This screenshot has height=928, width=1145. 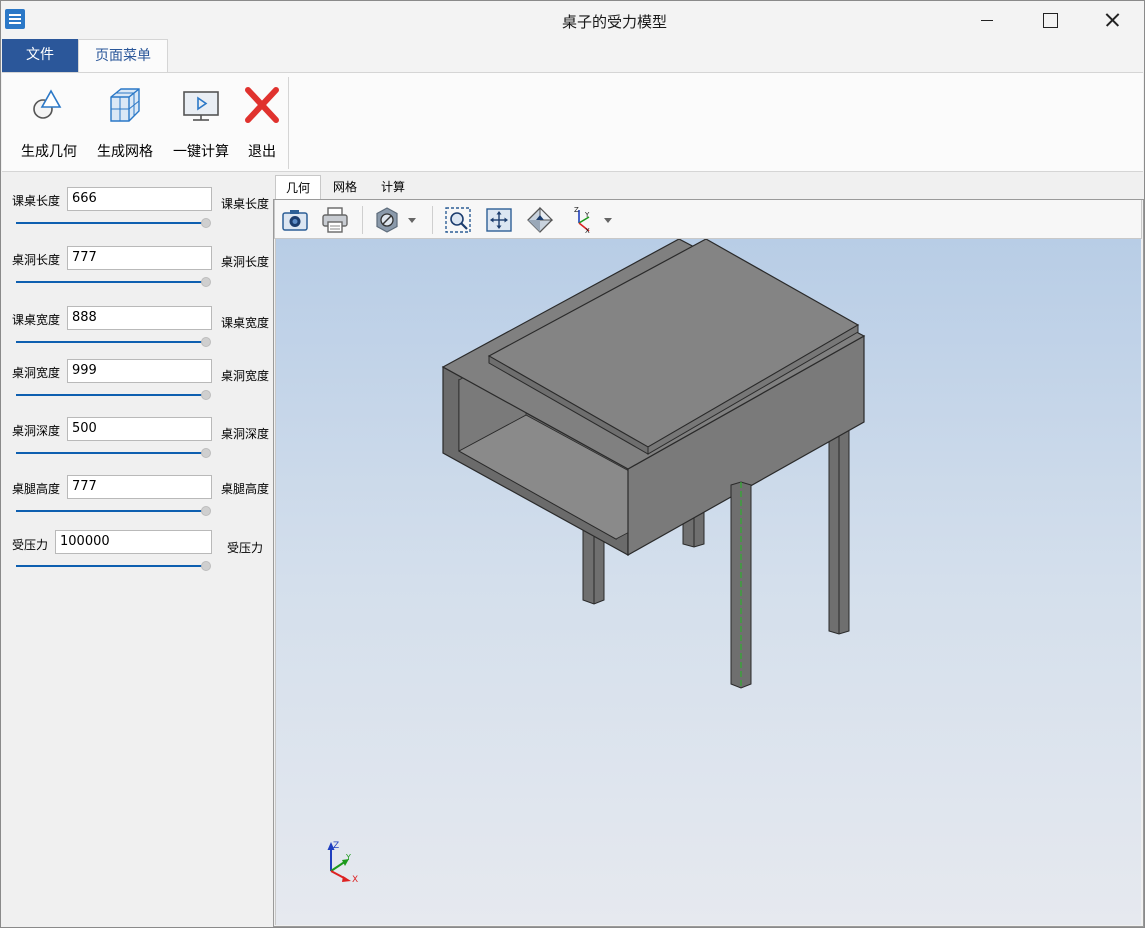 I want to click on zoom-window-icon, so click(x=458, y=220).